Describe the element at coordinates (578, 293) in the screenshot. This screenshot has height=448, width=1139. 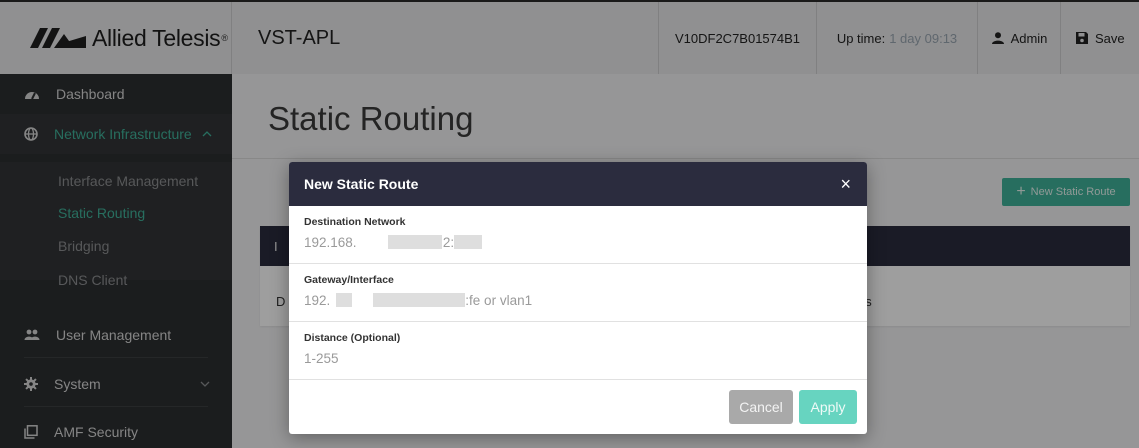
I see `gateway-interface-field: Gateway/Interface` at that location.